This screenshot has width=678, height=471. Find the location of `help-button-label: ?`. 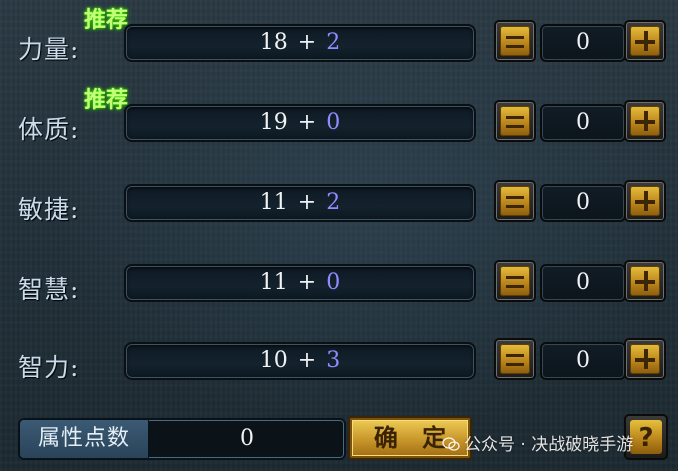

help-button-label: ? is located at coordinates (646, 438).